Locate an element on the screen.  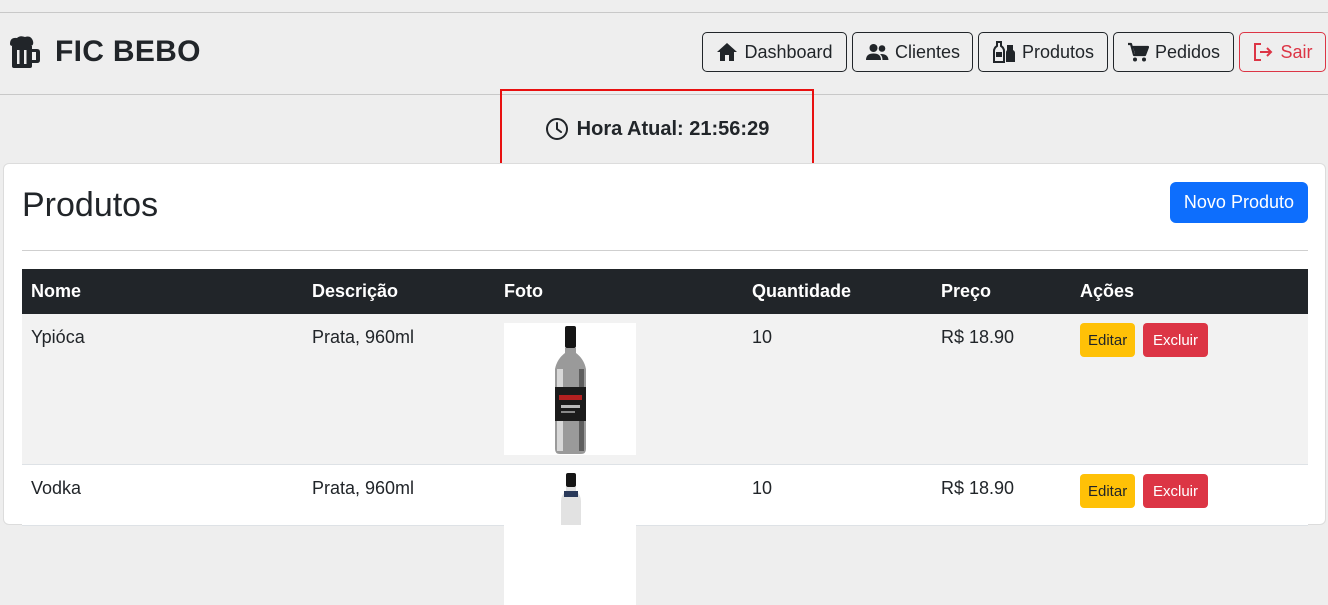
nav-dashboard-label: Dashboard is located at coordinates (788, 51).